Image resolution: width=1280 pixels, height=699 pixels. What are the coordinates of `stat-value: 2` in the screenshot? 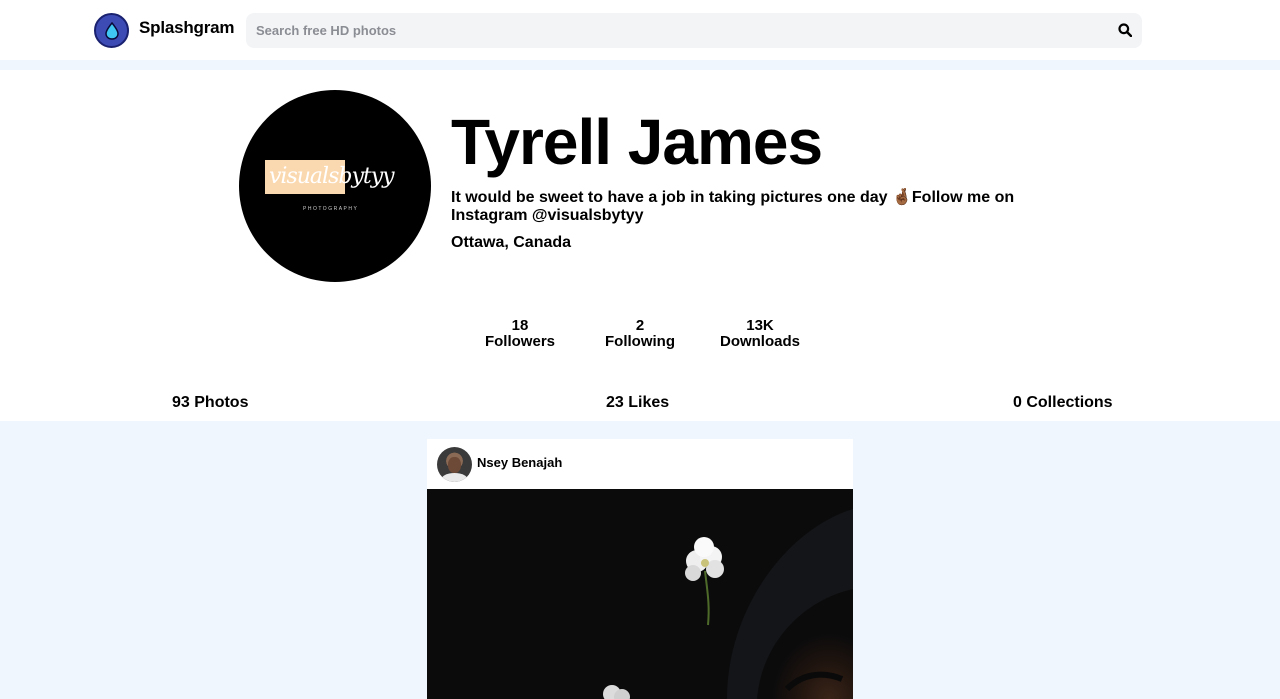 It's located at (640, 325).